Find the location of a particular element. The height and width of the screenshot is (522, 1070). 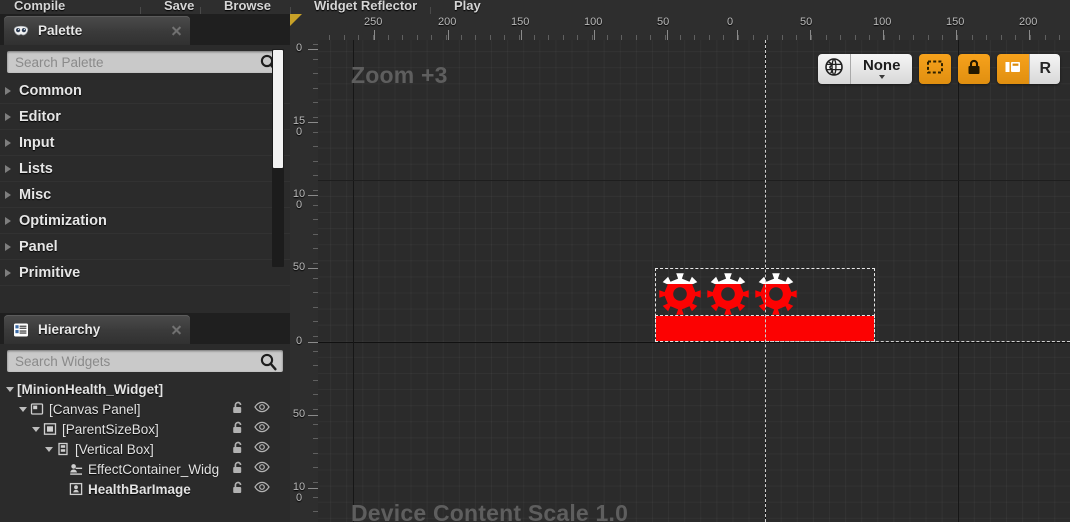

show-outlines-button is located at coordinates (935, 69).